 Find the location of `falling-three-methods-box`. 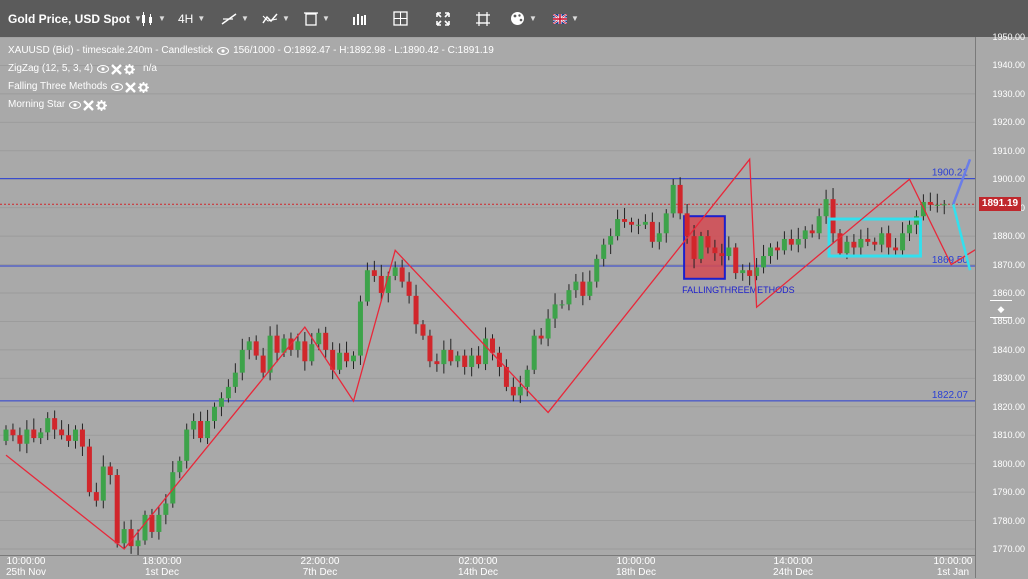

falling-three-methods-box is located at coordinates (704, 247).